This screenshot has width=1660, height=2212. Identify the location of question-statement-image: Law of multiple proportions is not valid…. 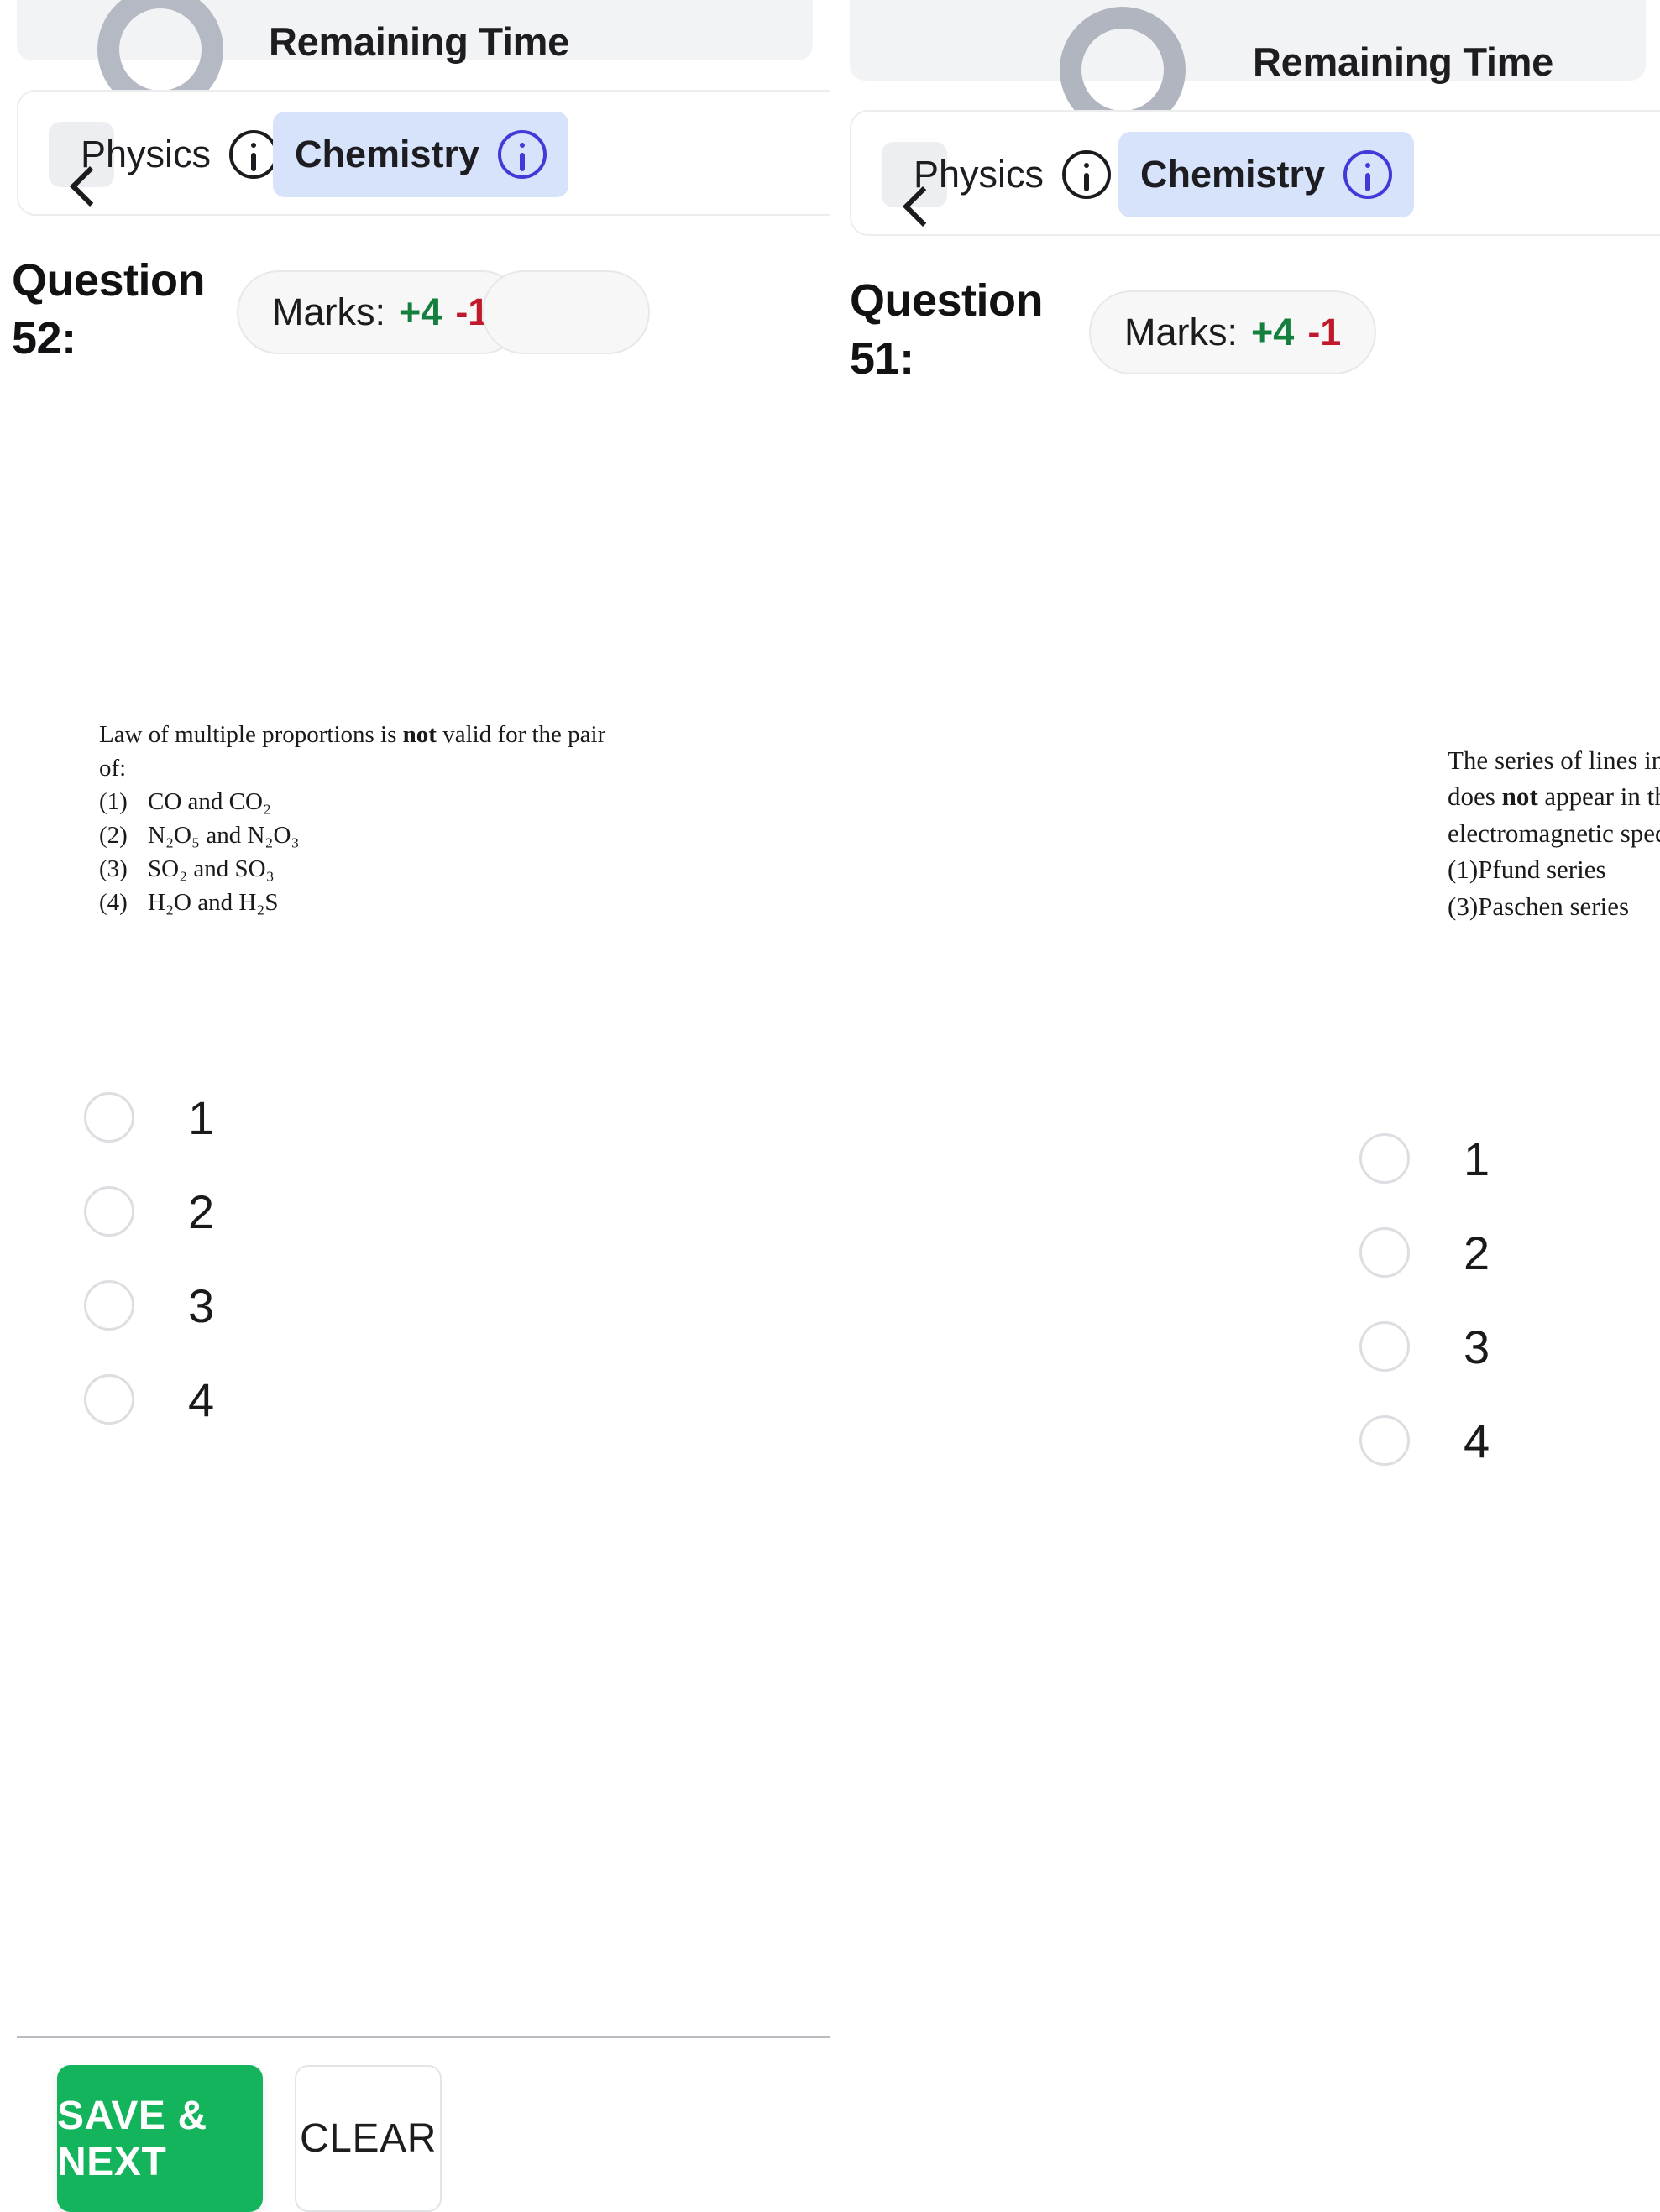
(352, 819).